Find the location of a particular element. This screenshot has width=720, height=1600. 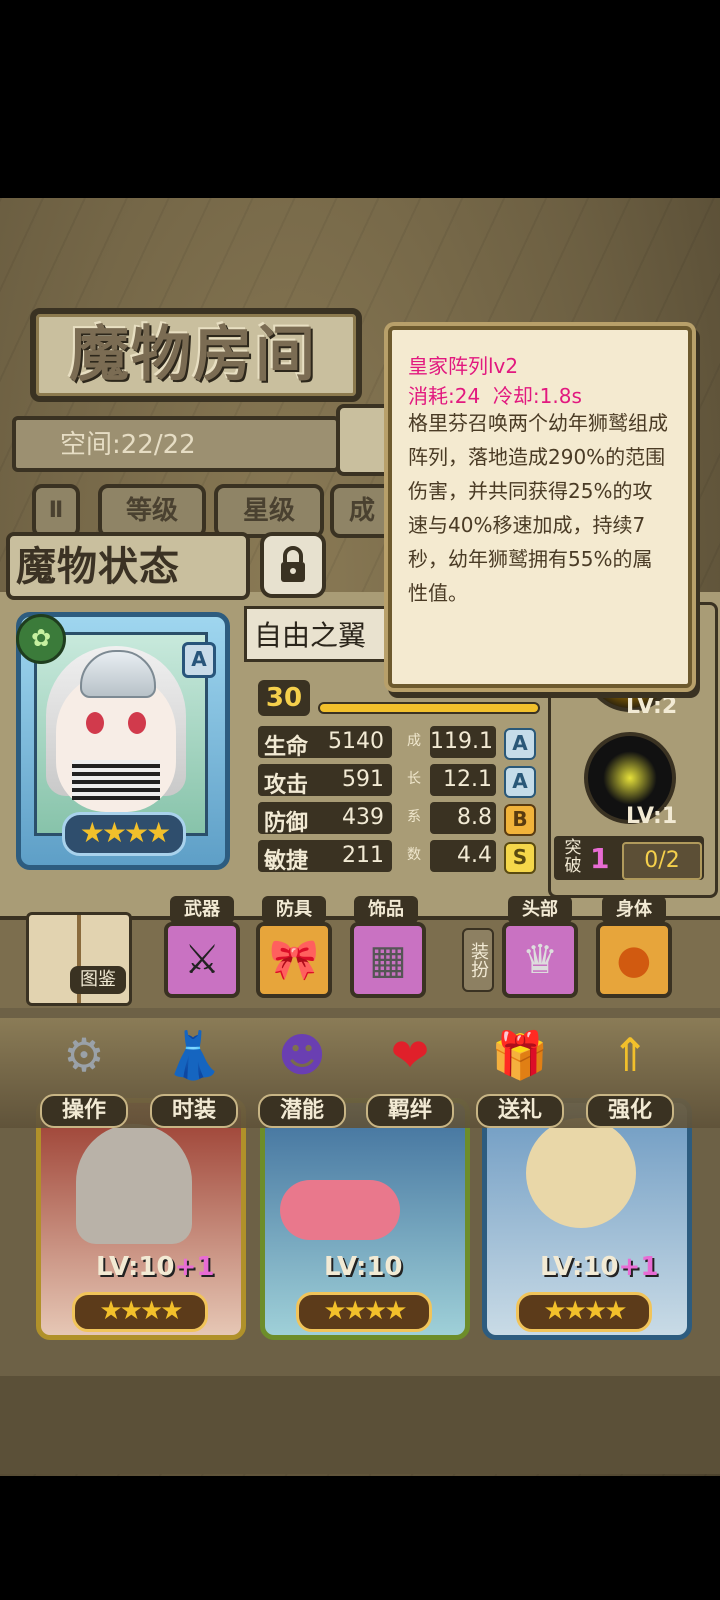

codex-label: 图鉴 is located at coordinates (98, 980).